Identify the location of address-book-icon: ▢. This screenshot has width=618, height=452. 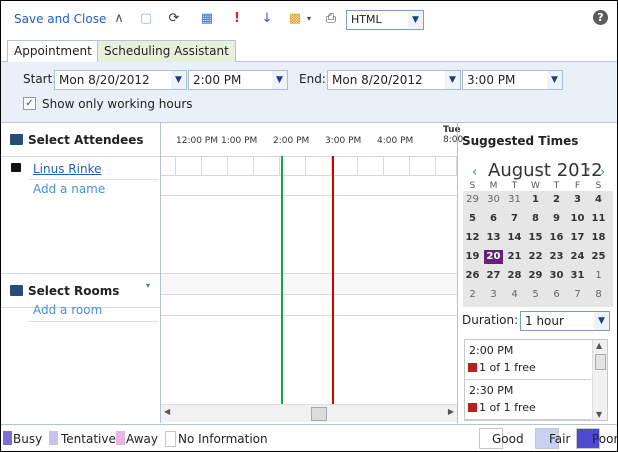
(146, 19).